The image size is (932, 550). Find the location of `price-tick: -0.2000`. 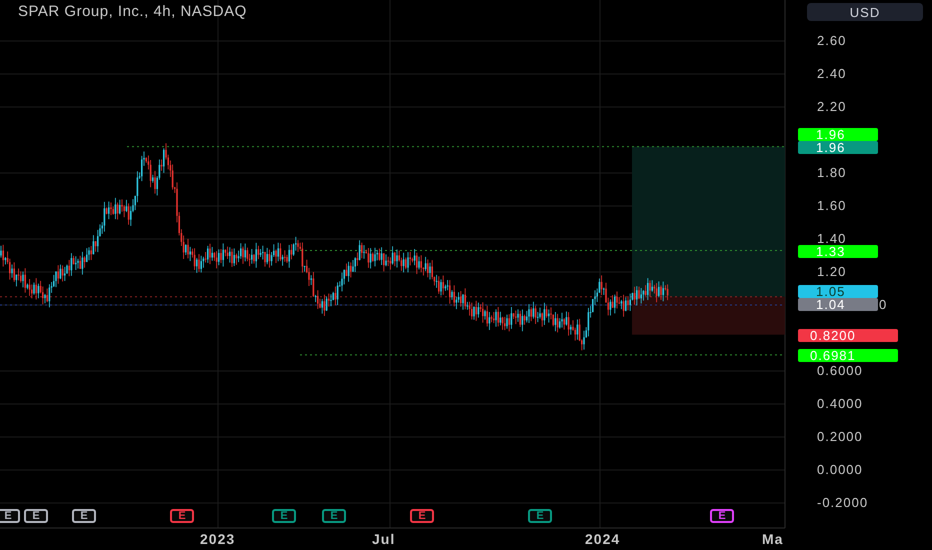

price-tick: -0.2000 is located at coordinates (842, 503).